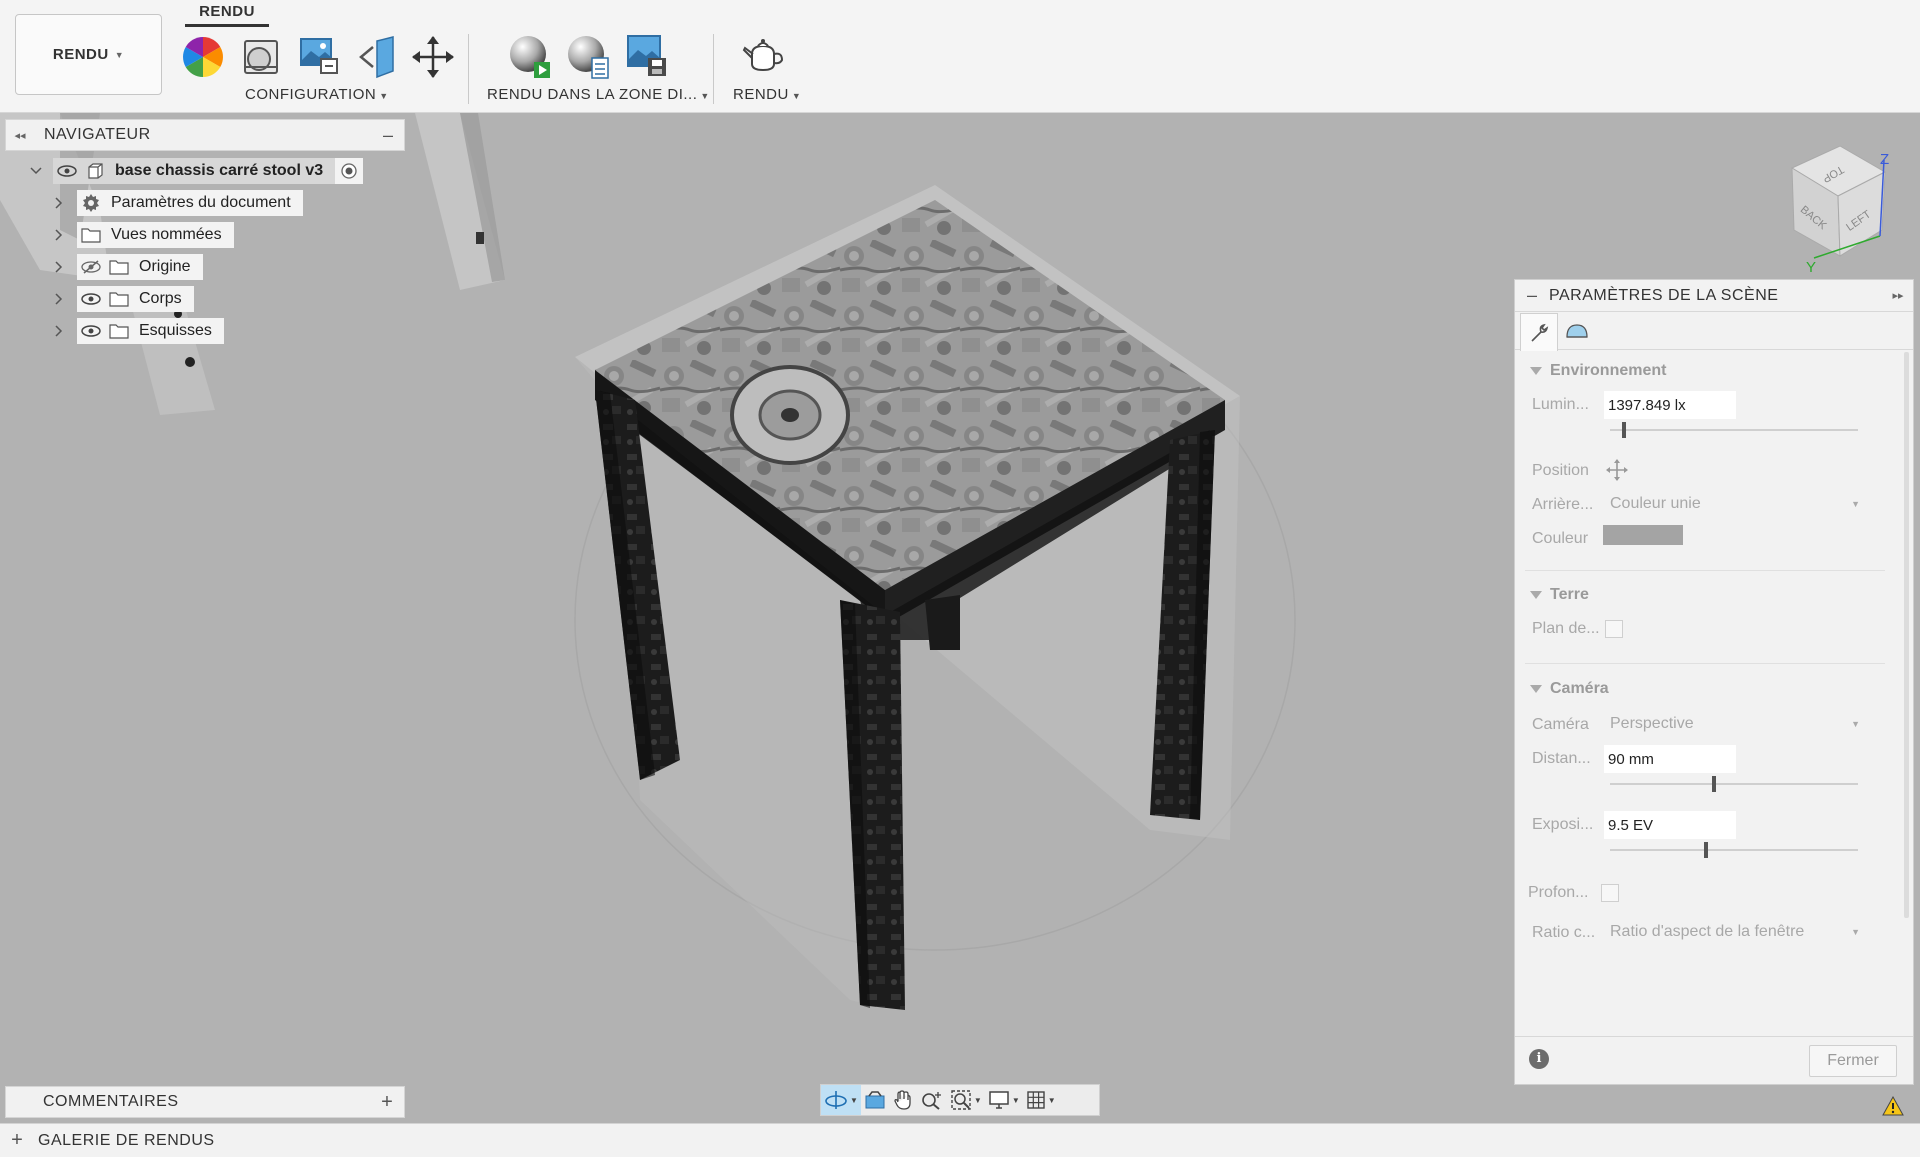 Image resolution: width=1920 pixels, height=1157 pixels. I want to click on ground-plane-checkbox, so click(1614, 629).